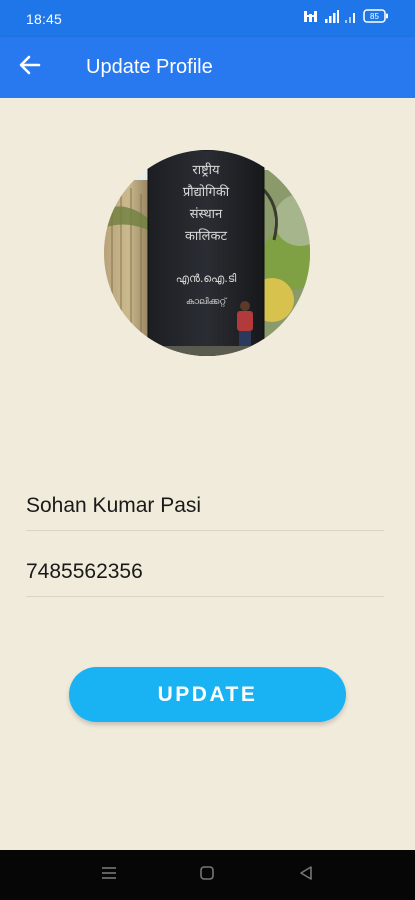  I want to click on status-icons: 85, so click(346, 18).